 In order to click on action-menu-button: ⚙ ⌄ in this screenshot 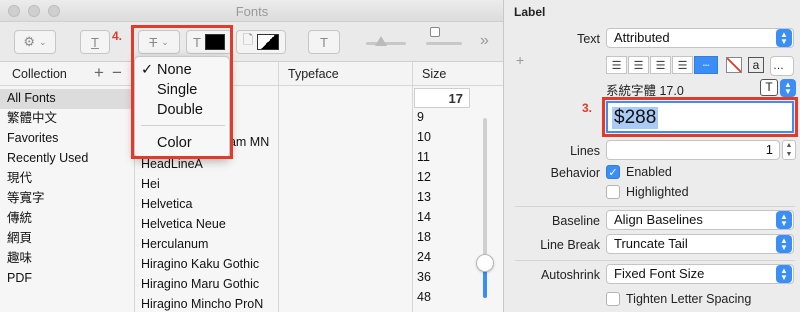, I will do `click(35, 42)`.